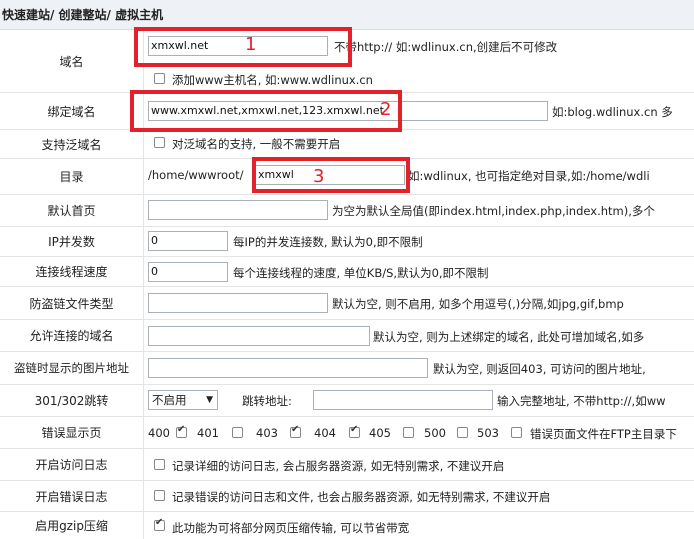  I want to click on row-thread-speed: 连接线程速度 0 每个连接线程的速度, 单位KB/S,默认为0,即不限制, so click(347, 272).